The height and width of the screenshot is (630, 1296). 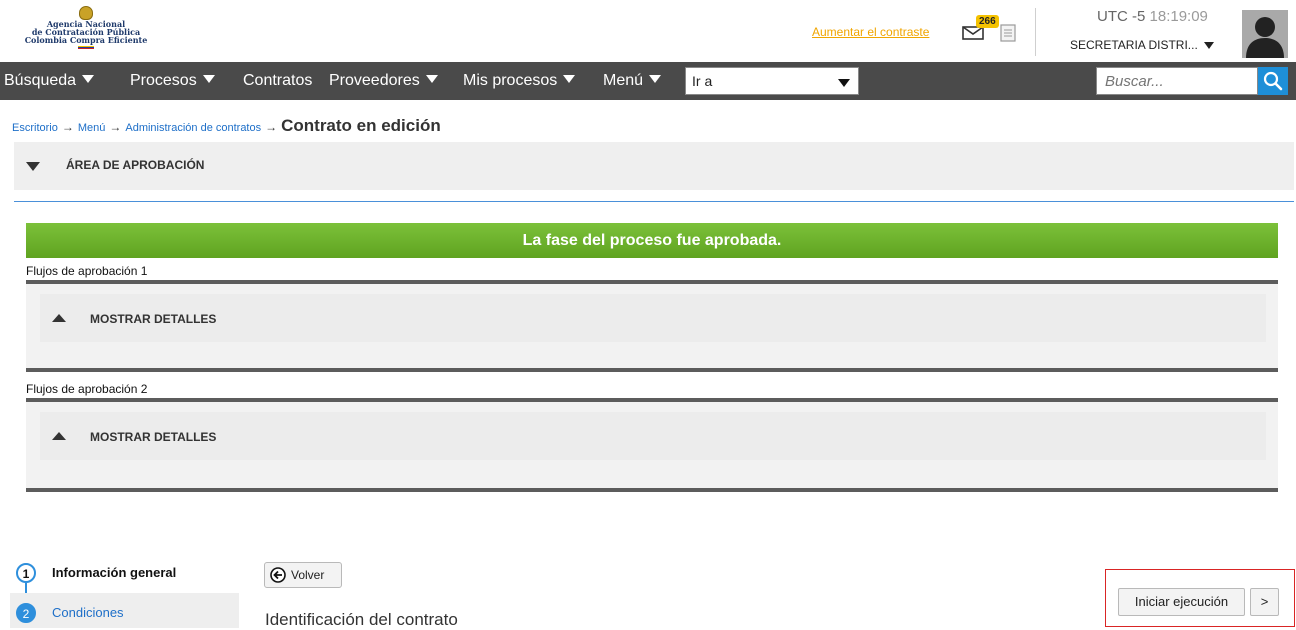 I want to click on step-1-number: 1, so click(x=26, y=573).